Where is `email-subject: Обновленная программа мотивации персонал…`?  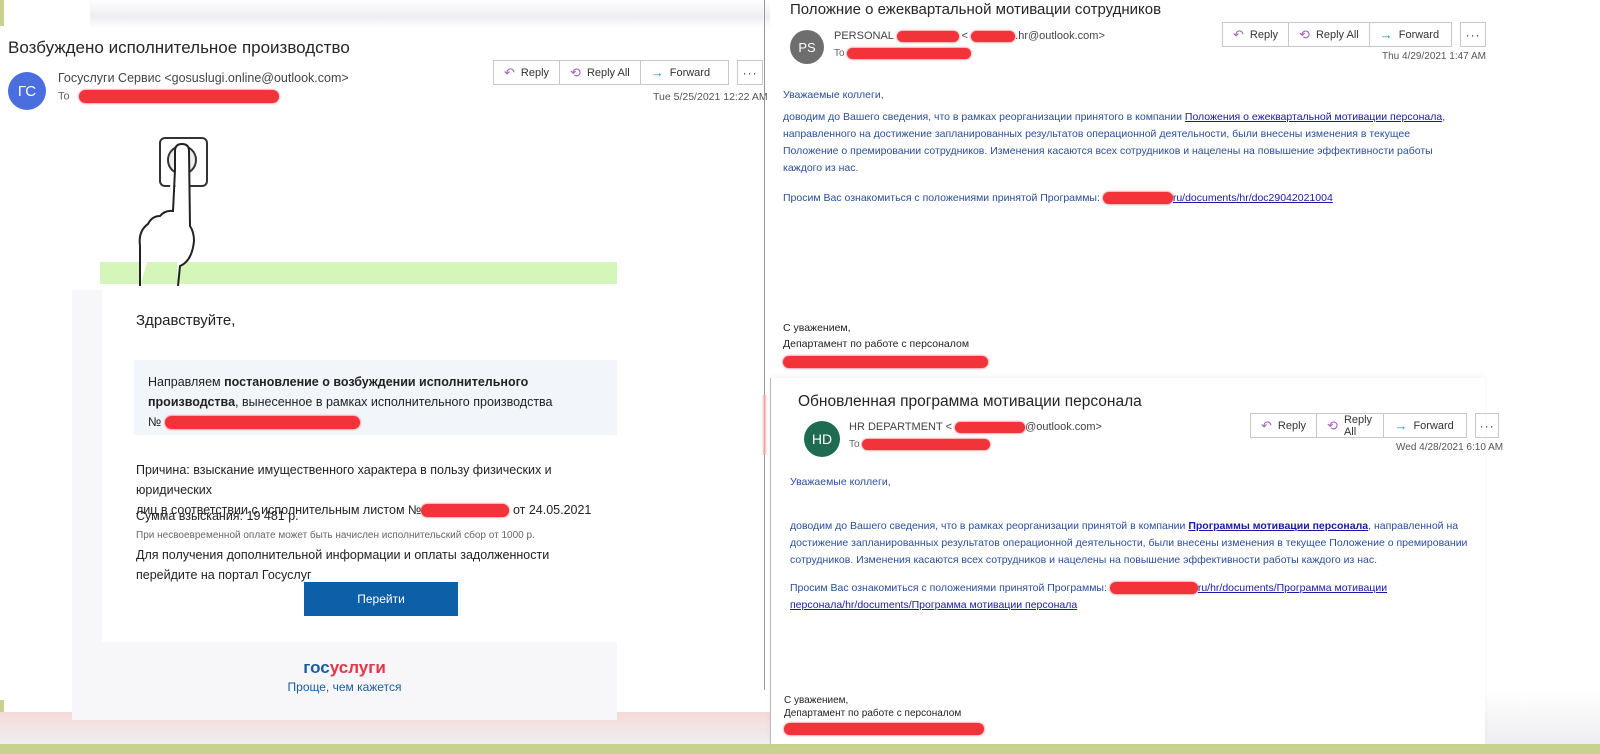 email-subject: Обновленная программа мотивации персонал… is located at coordinates (970, 401).